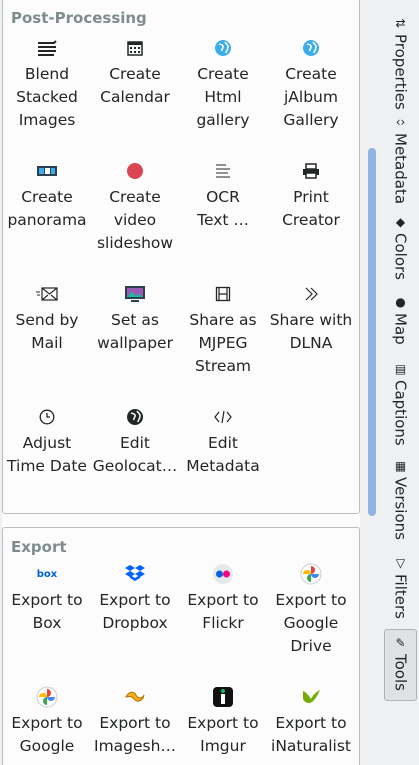  Describe the element at coordinates (400, 563) in the screenshot. I see `filter-icon: ▽` at that location.